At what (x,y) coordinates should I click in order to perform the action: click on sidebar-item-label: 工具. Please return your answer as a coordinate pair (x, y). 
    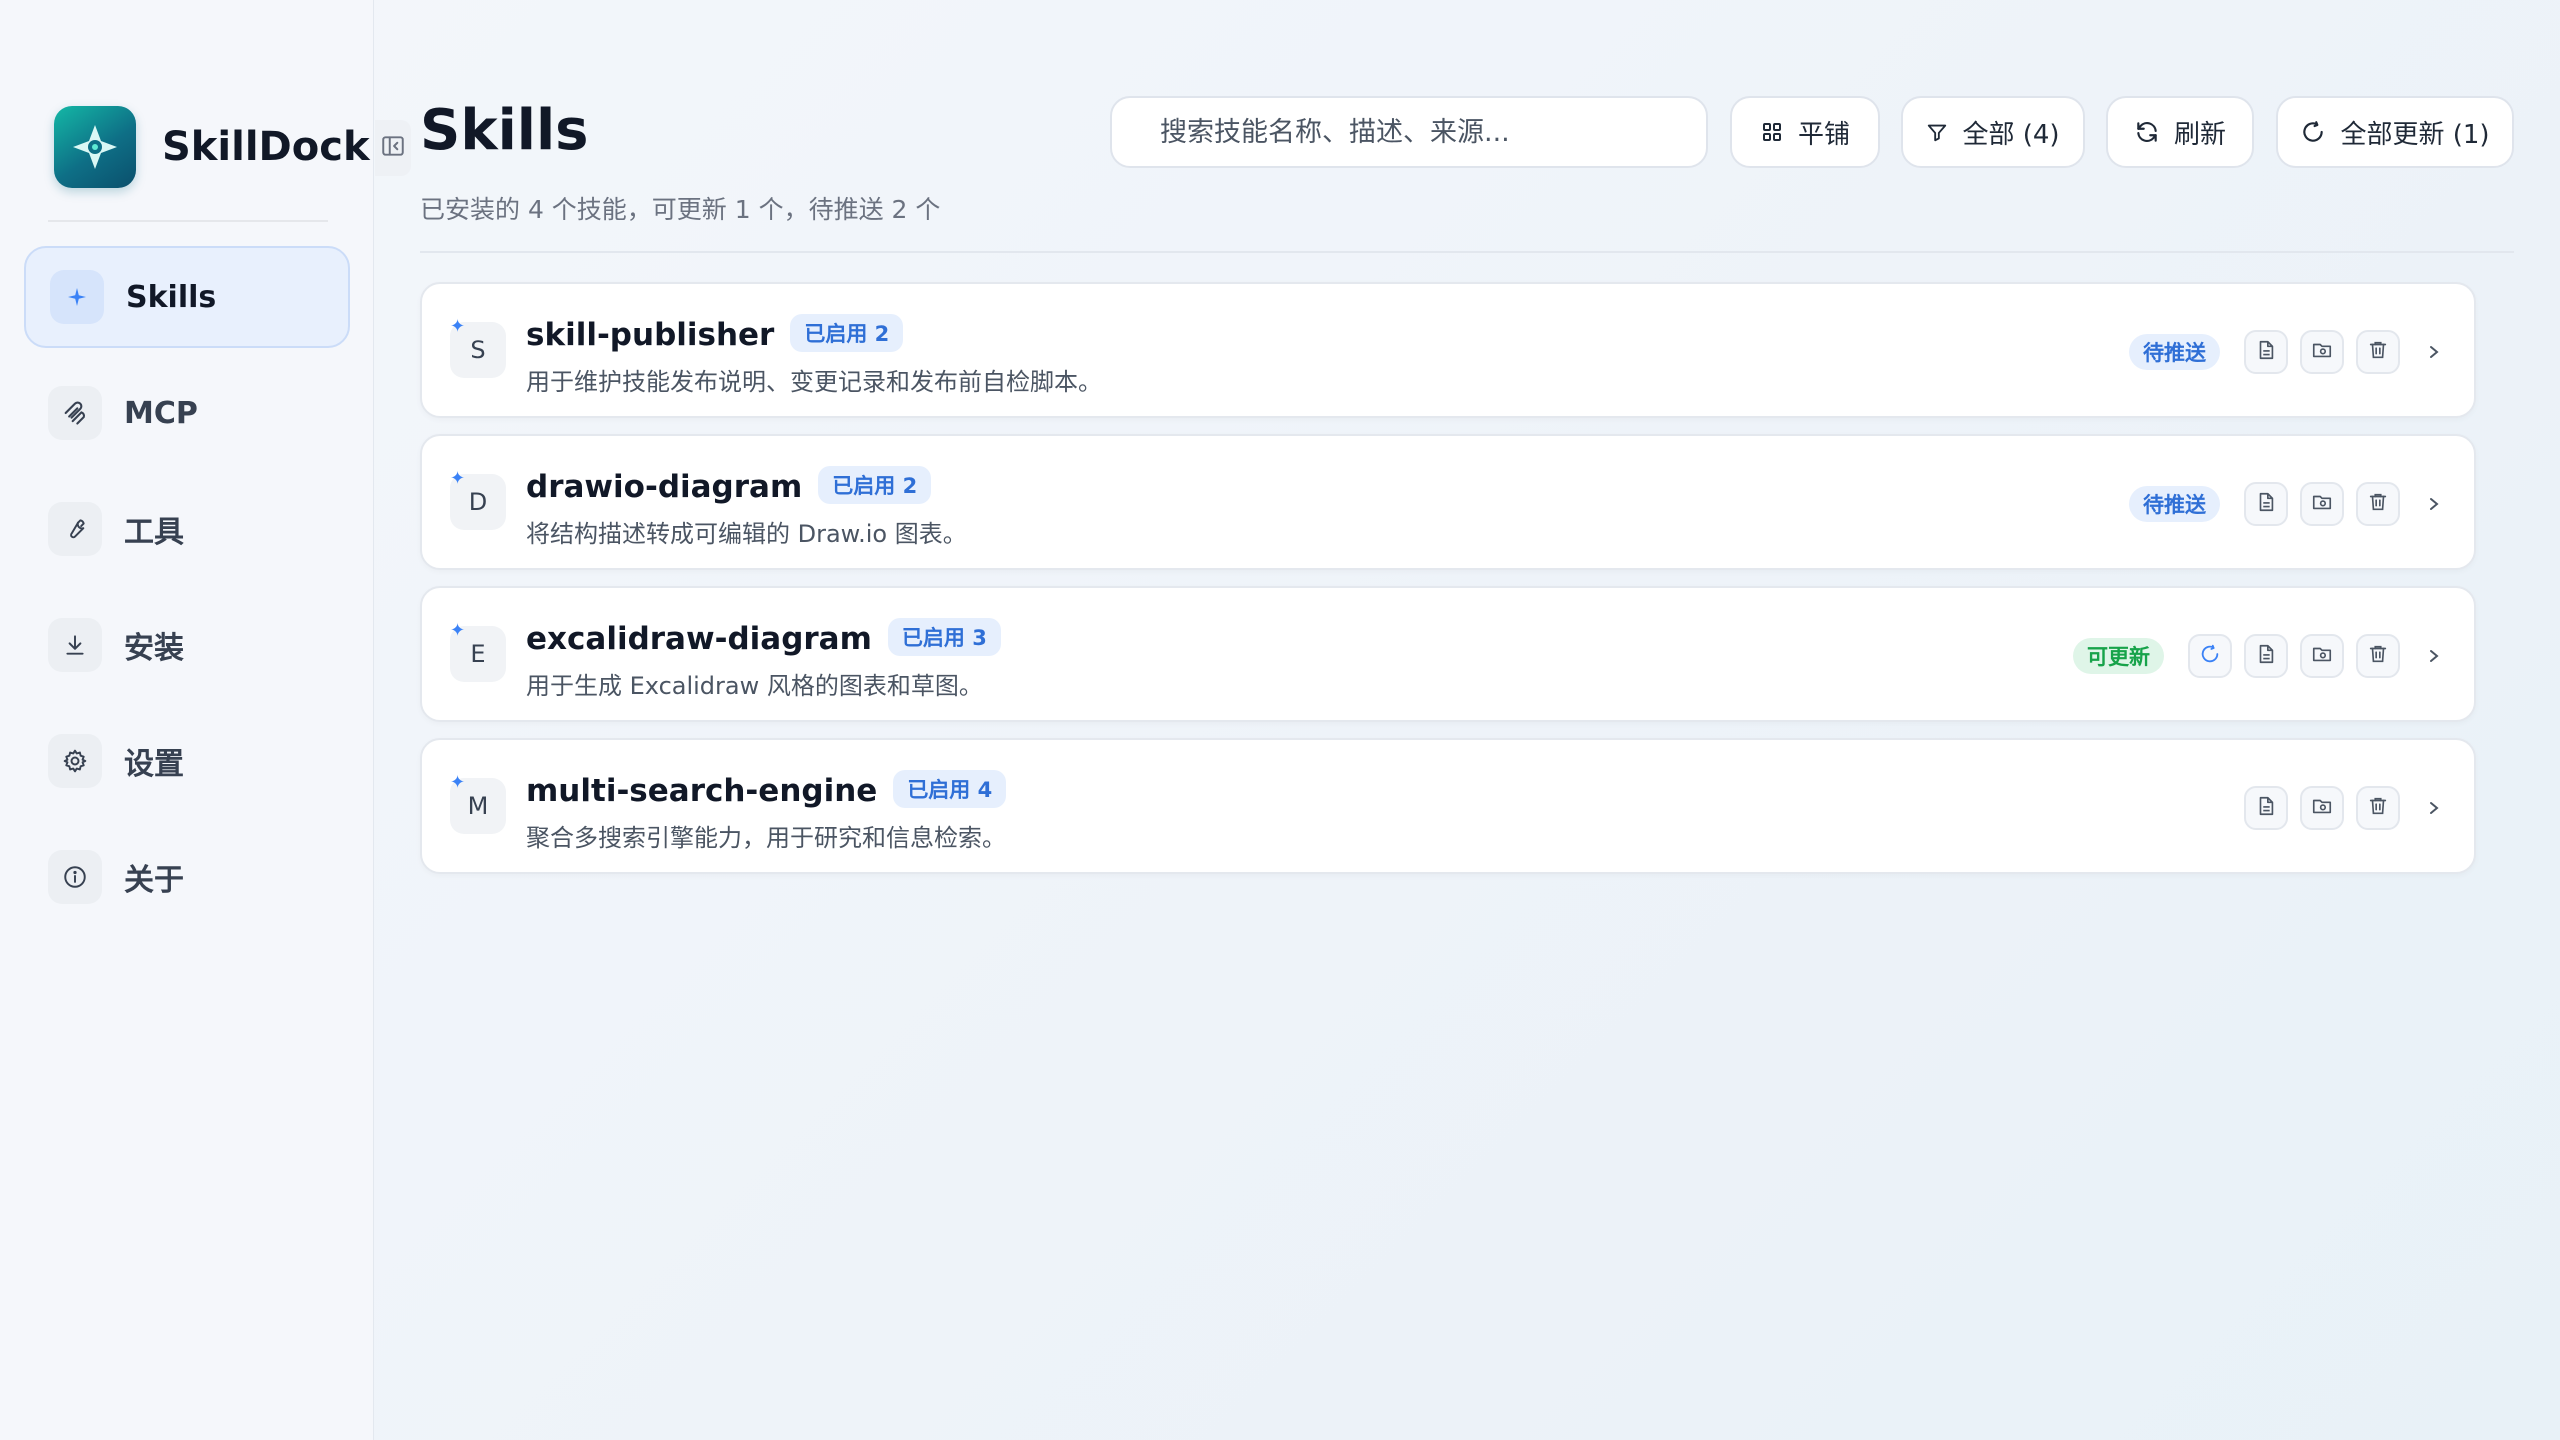
    Looking at the image, I should click on (154, 532).